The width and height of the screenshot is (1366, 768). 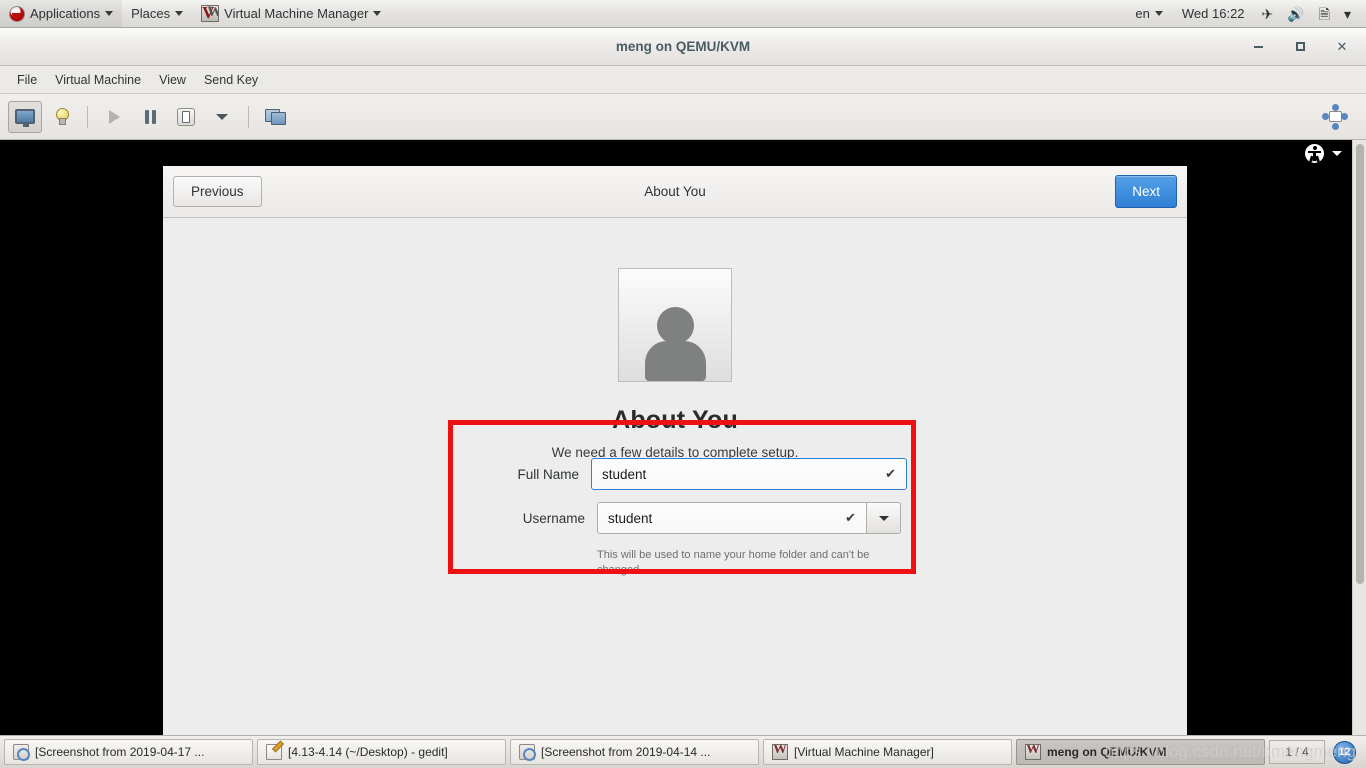 I want to click on shutdown-button, so click(x=186, y=117).